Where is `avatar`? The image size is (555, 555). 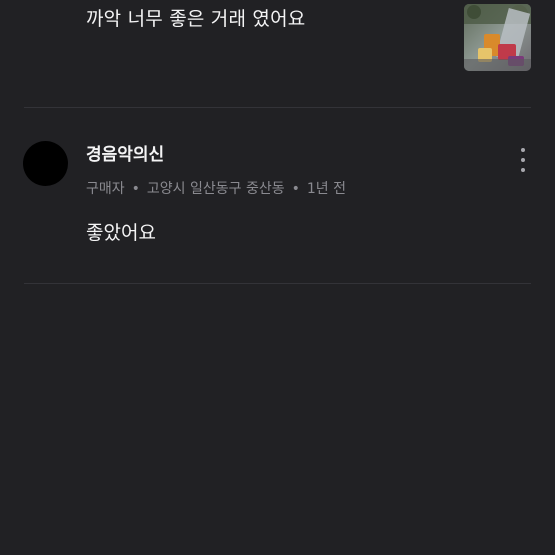 avatar is located at coordinates (45, 163).